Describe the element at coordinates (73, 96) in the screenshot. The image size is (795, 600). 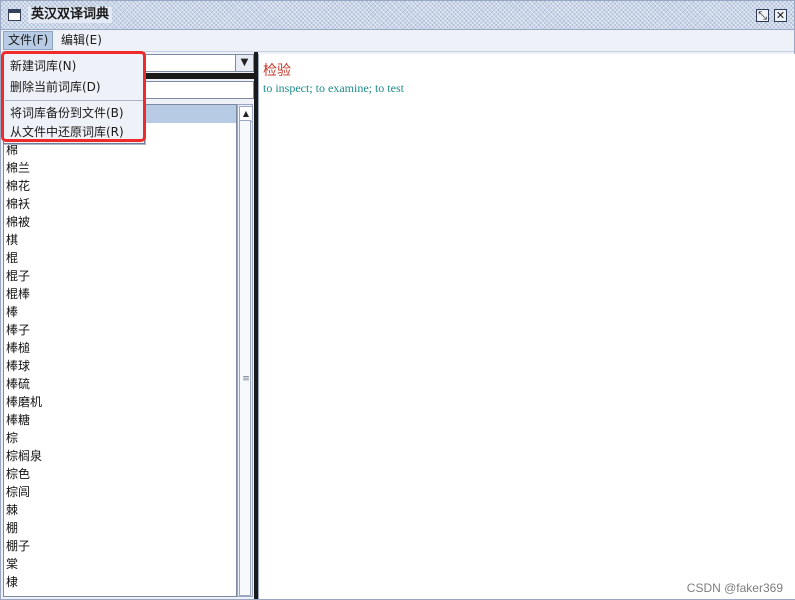
I see `annotation-highlight-box` at that location.